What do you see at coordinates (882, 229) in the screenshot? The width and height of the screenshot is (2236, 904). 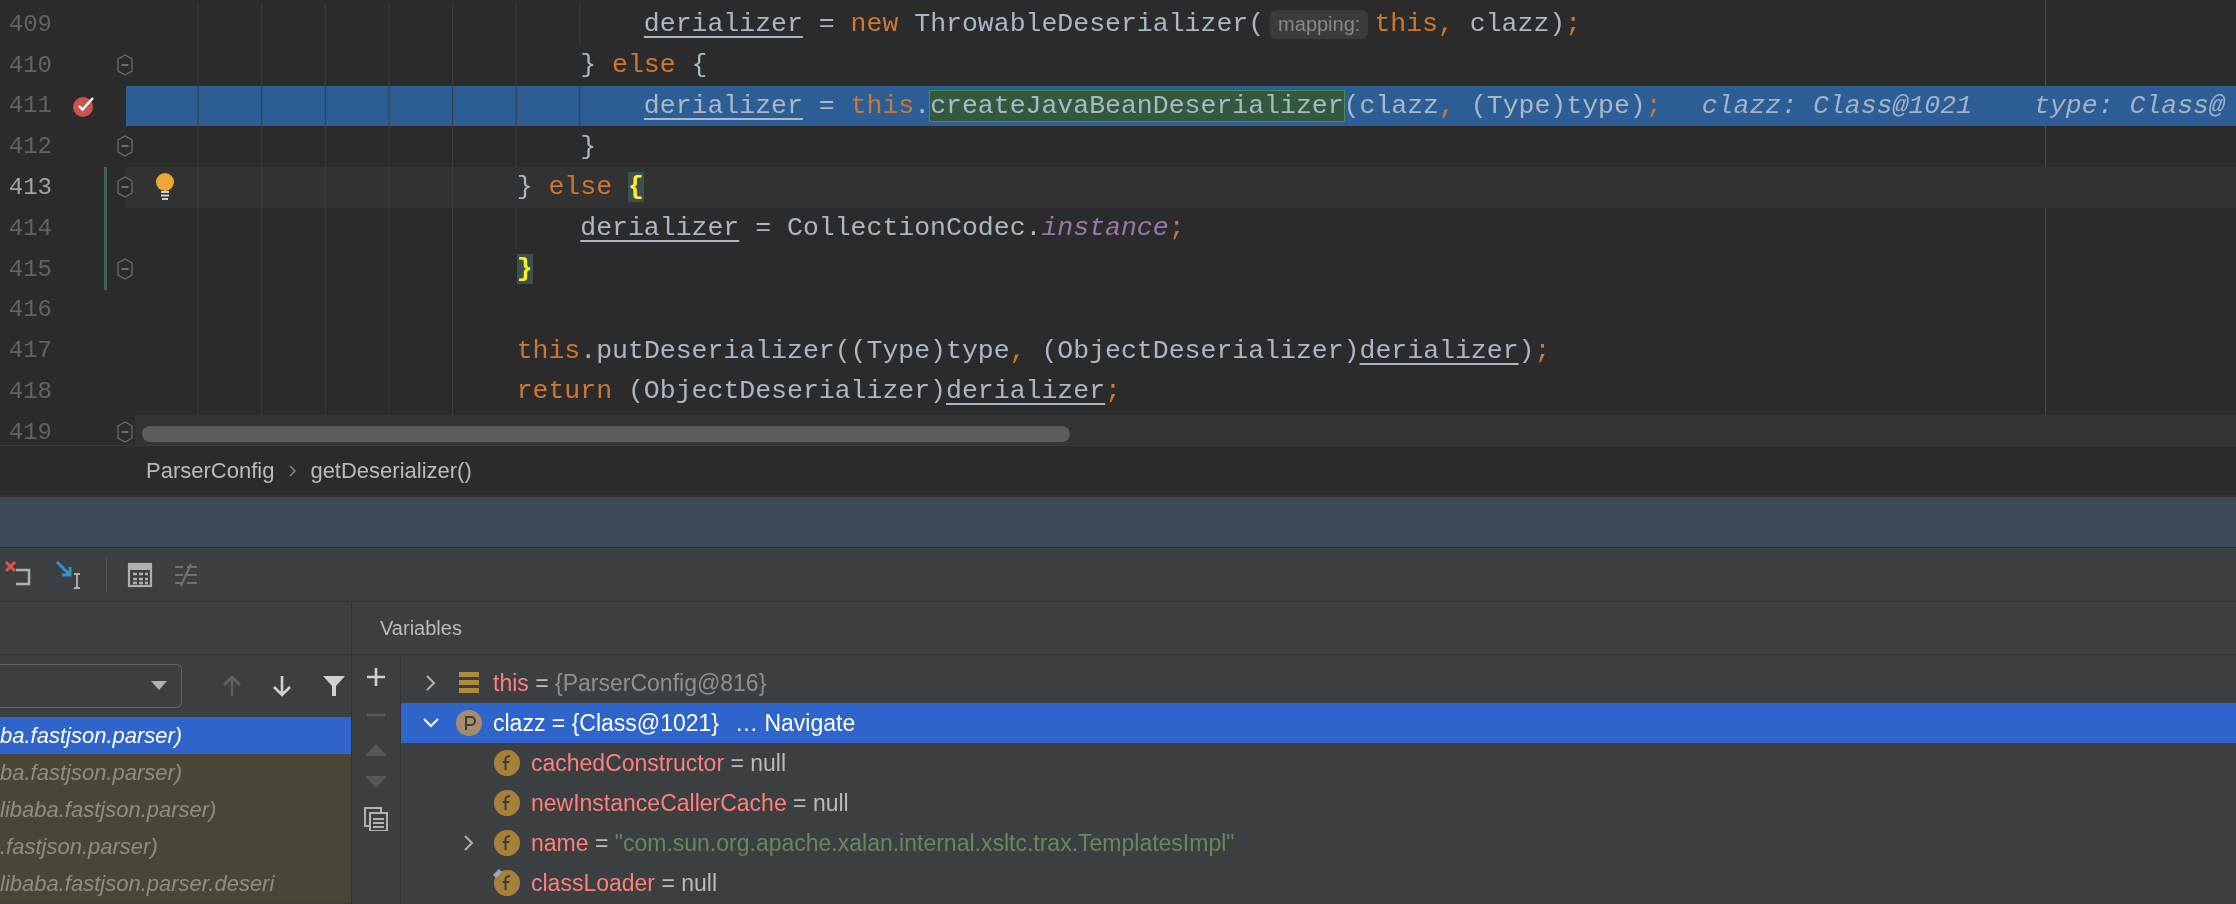 I see `code-text: derializer = CollectionCodec.instance;` at bounding box center [882, 229].